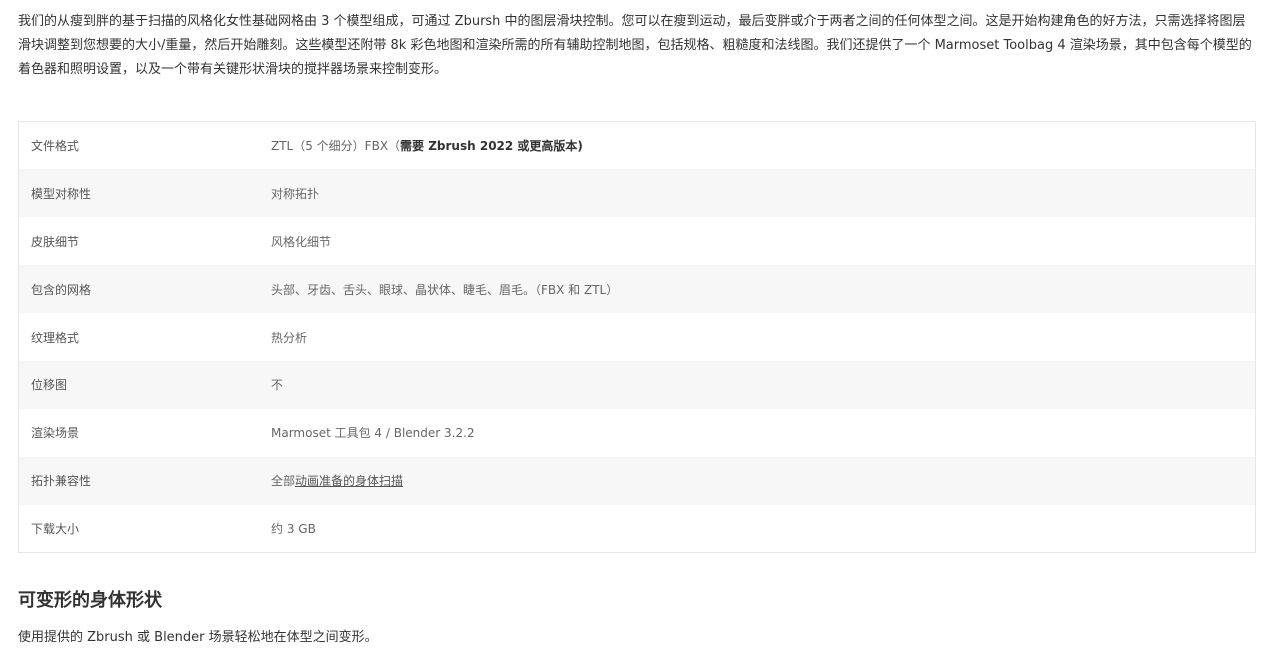 This screenshot has width=1273, height=654. What do you see at coordinates (336, 146) in the screenshot?
I see `file-format-text: ZTL（5 个细分）FBX（` at bounding box center [336, 146].